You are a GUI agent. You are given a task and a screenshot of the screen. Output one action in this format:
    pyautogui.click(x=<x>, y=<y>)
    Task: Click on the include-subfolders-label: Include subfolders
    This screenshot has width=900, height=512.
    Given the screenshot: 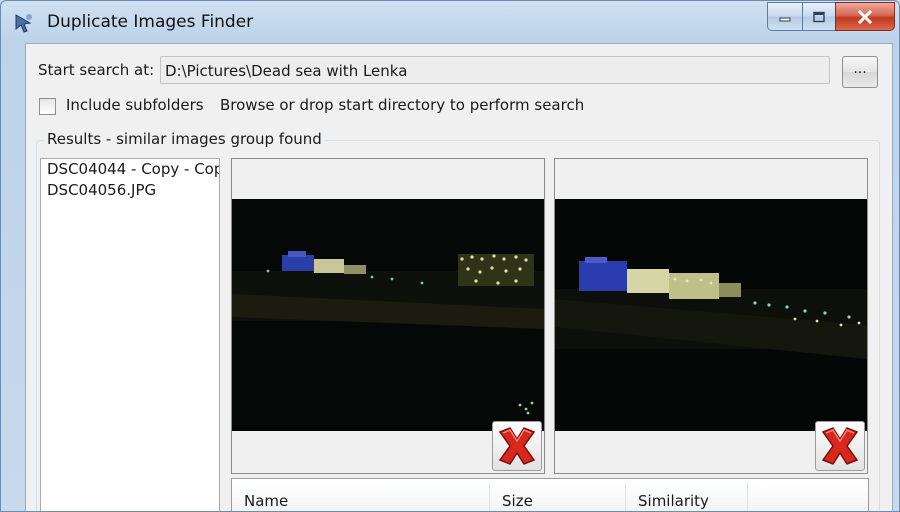 What is the action you would take?
    pyautogui.click(x=135, y=105)
    